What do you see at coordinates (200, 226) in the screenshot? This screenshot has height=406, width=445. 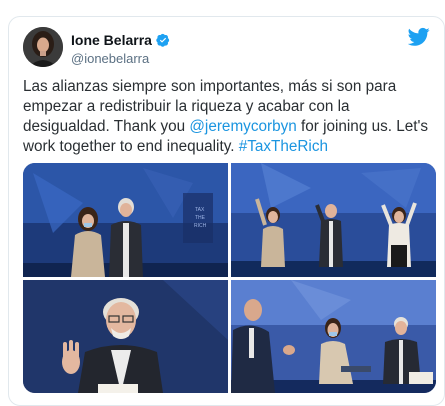 I see `svg-text: RICH` at bounding box center [200, 226].